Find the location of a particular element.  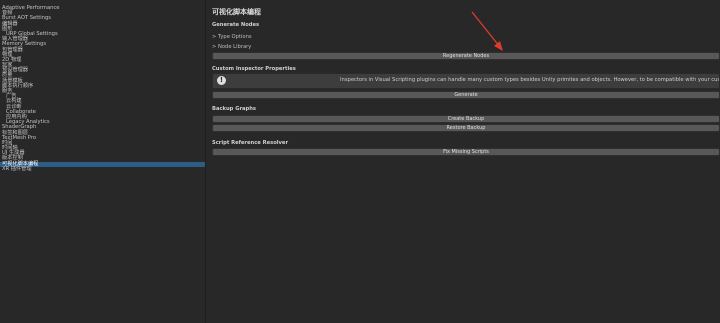

create-backup-button: Create Backup is located at coordinates (466, 119).